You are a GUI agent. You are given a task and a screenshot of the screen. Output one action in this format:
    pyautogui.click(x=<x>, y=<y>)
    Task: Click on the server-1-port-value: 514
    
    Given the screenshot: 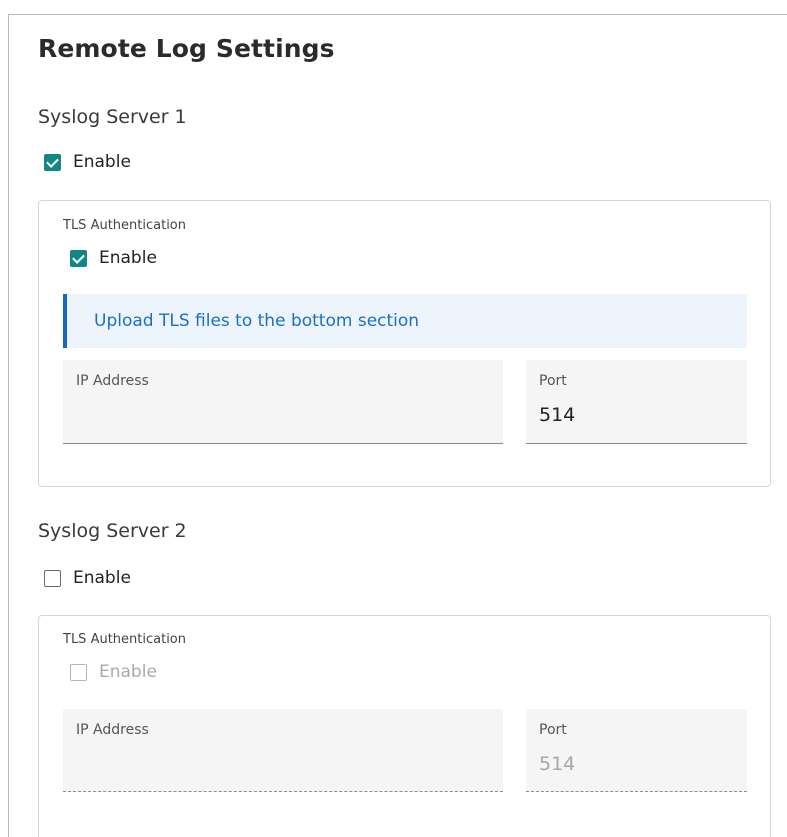 What is the action you would take?
    pyautogui.click(x=557, y=415)
    